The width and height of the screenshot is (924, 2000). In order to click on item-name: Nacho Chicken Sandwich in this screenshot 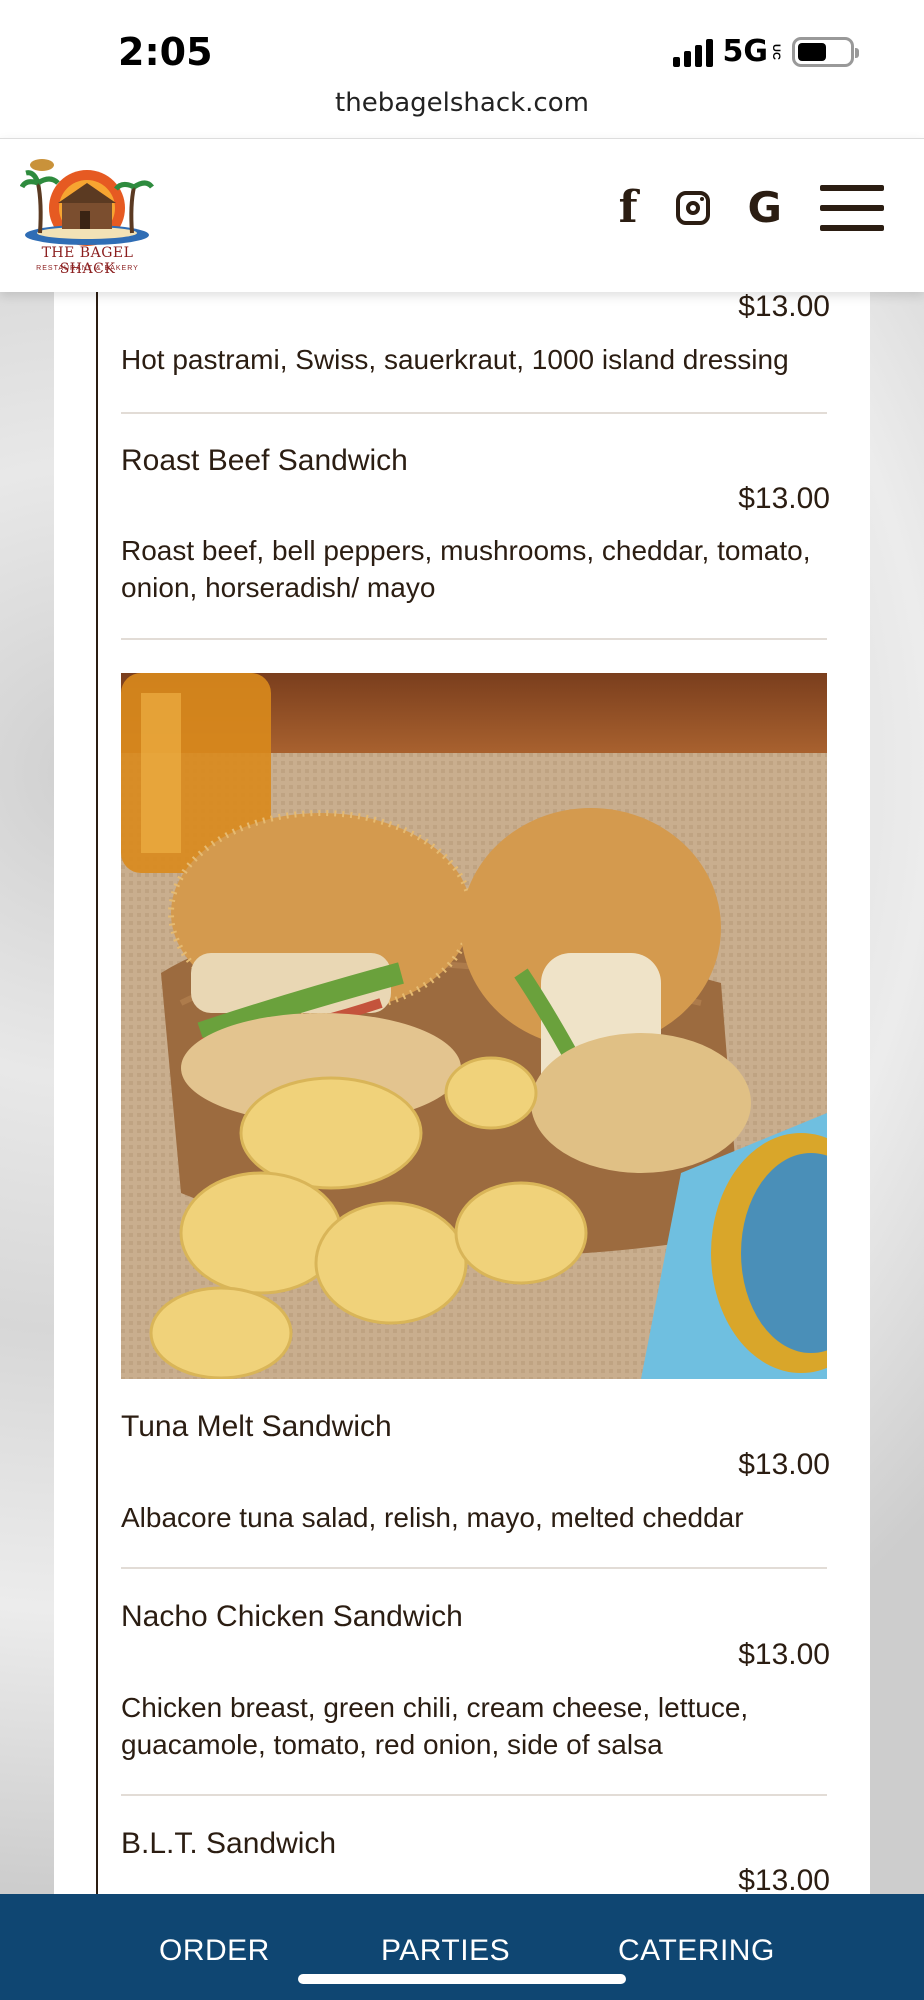, I will do `click(292, 1616)`.